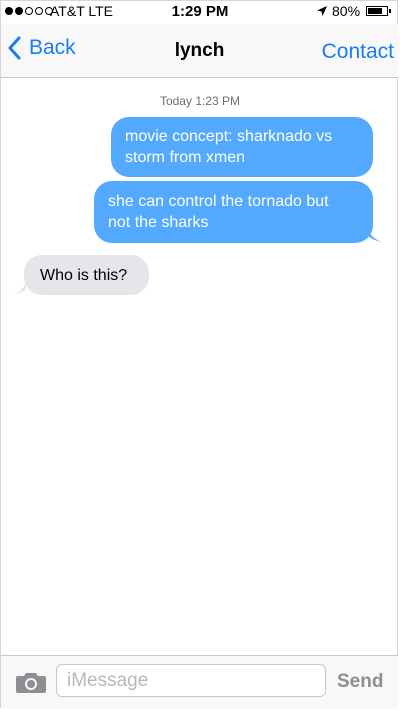  I want to click on timestamp-day: Today, so click(175, 101).